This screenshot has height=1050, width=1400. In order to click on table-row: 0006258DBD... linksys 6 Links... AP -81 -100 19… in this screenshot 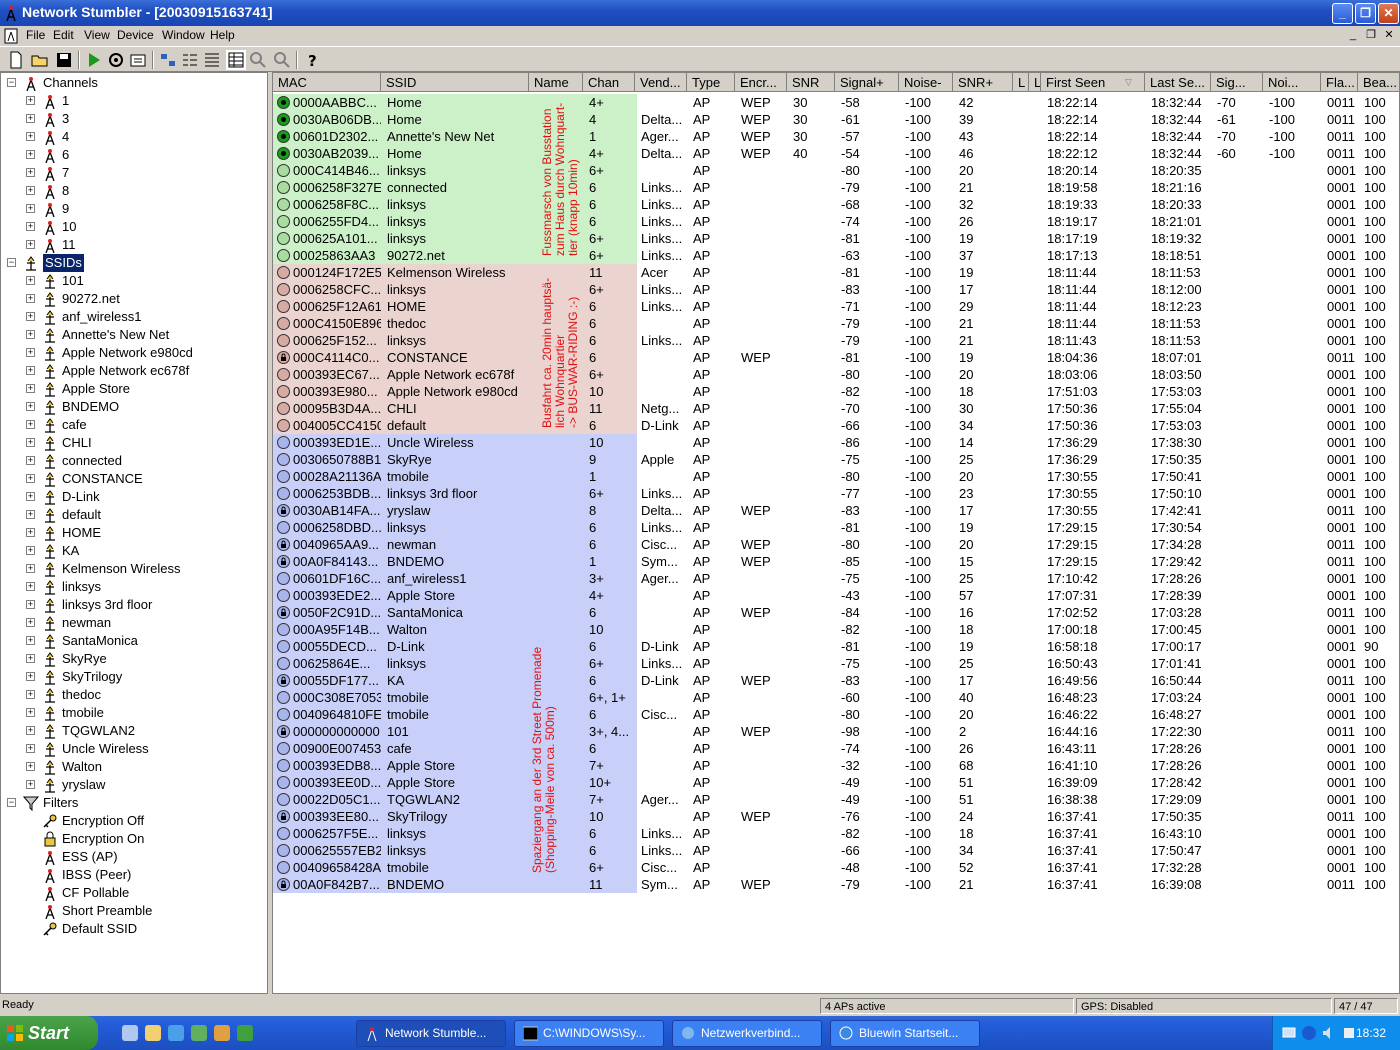, I will do `click(836, 527)`.